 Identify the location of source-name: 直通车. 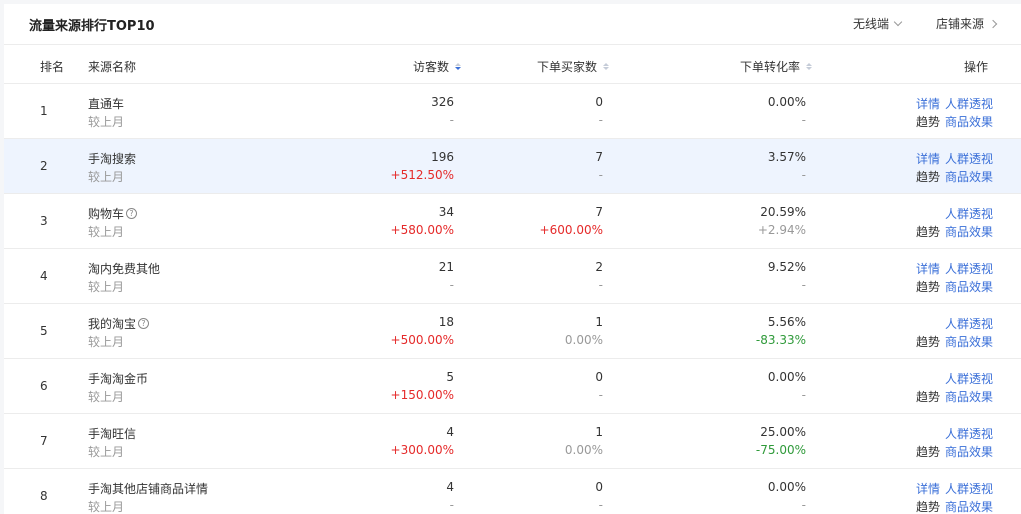
(106, 103).